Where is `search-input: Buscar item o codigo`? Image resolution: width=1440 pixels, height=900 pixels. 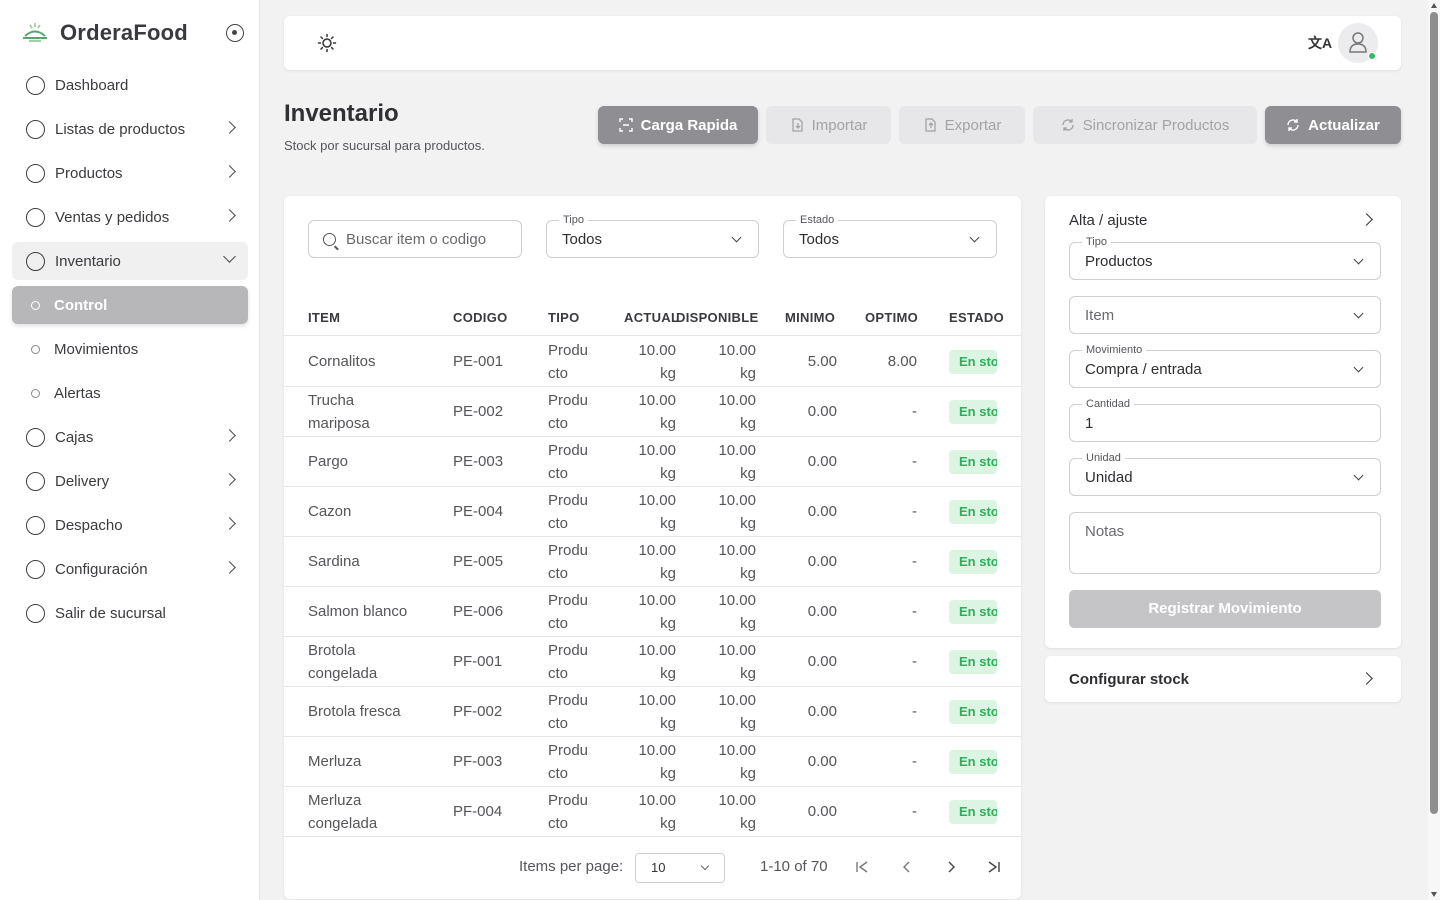 search-input: Buscar item o codigo is located at coordinates (415, 239).